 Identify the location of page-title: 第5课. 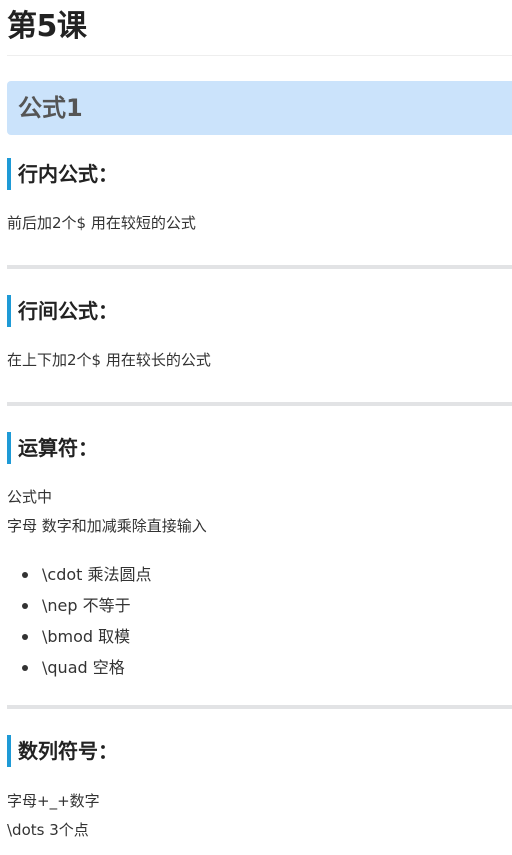
(47, 26).